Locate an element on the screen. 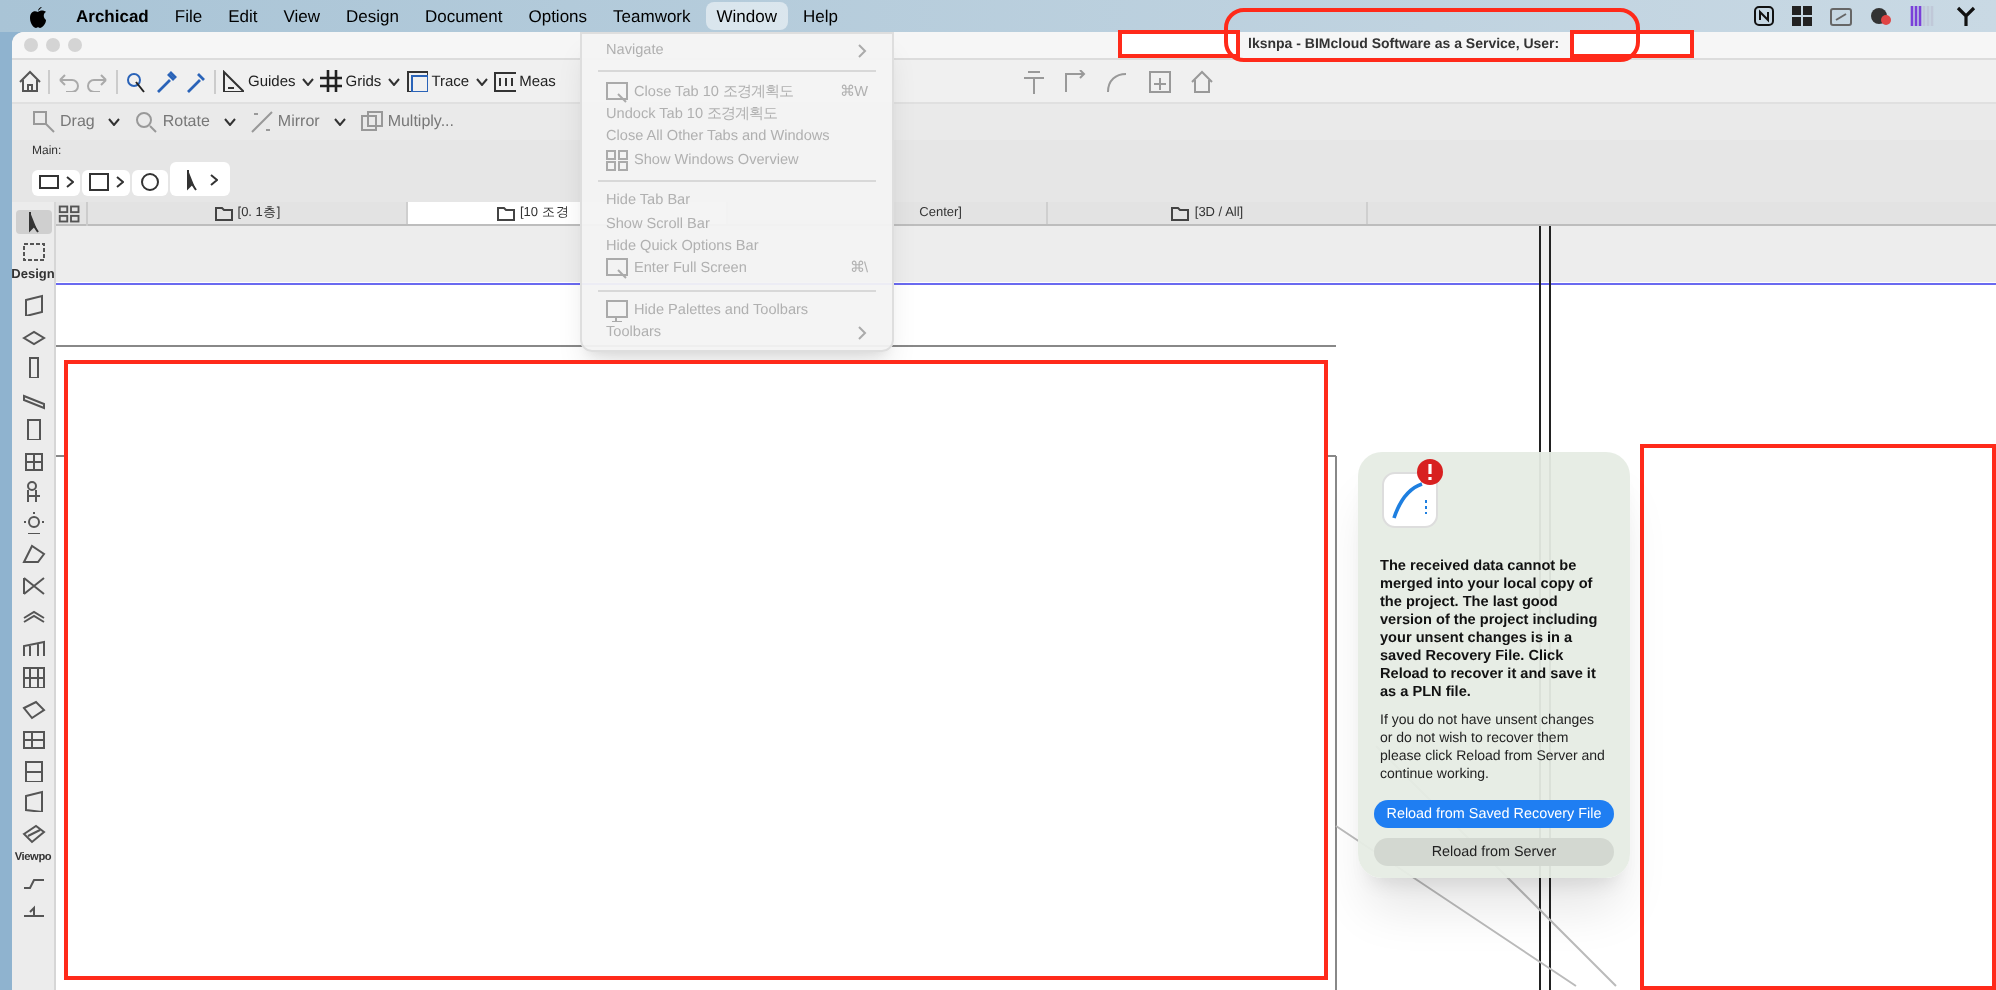 This screenshot has width=1996, height=990. menu-item: File is located at coordinates (188, 16).